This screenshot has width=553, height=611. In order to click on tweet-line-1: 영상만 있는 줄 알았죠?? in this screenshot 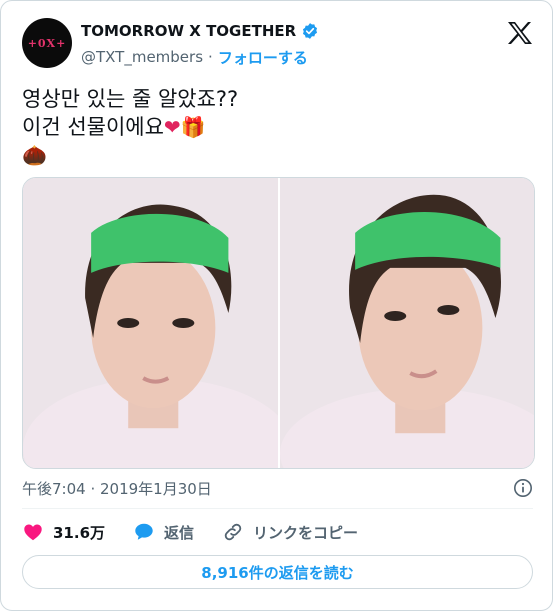, I will do `click(130, 99)`.